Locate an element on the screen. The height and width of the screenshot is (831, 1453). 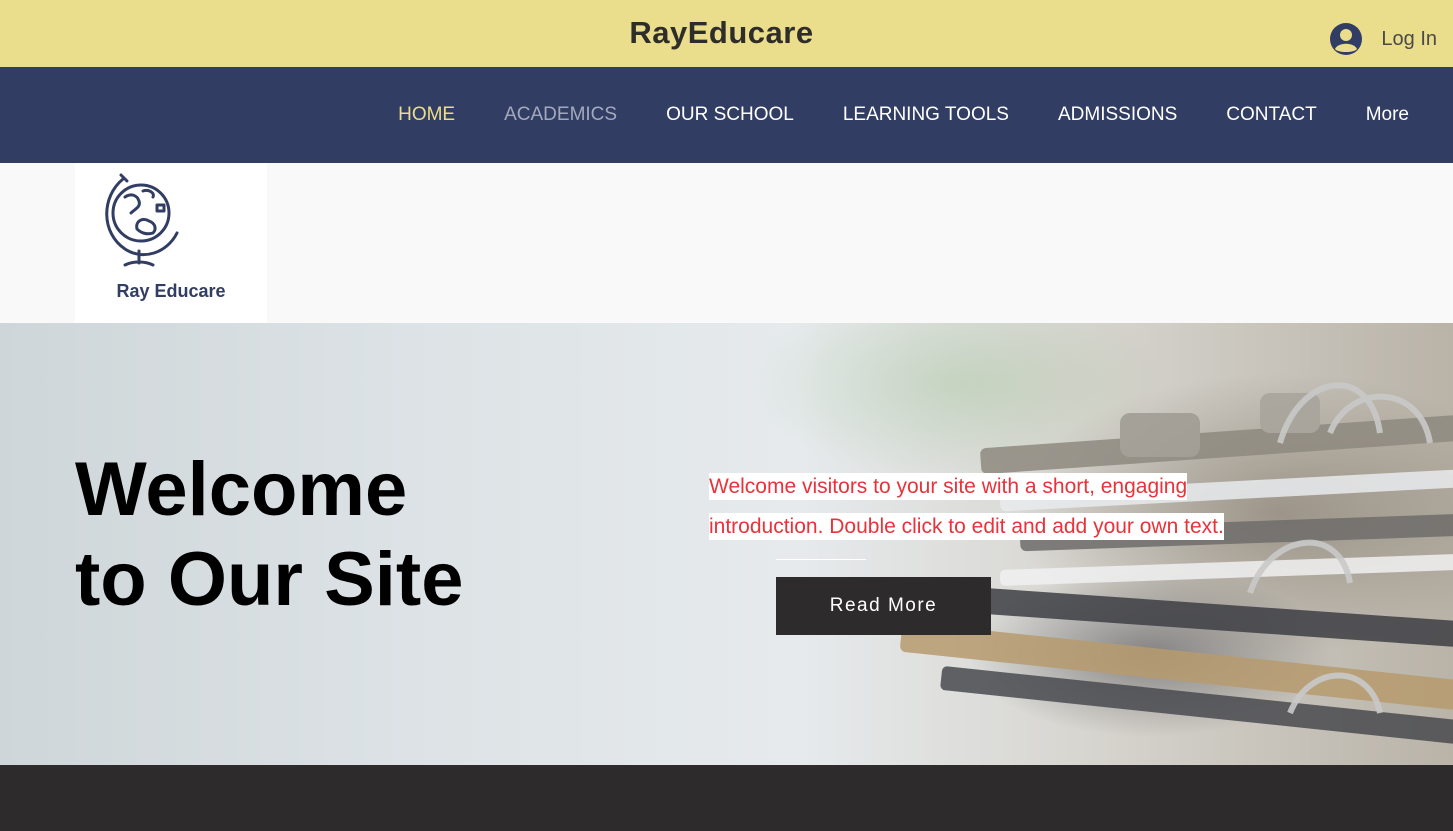
logo: Ray Educare is located at coordinates (171, 243).